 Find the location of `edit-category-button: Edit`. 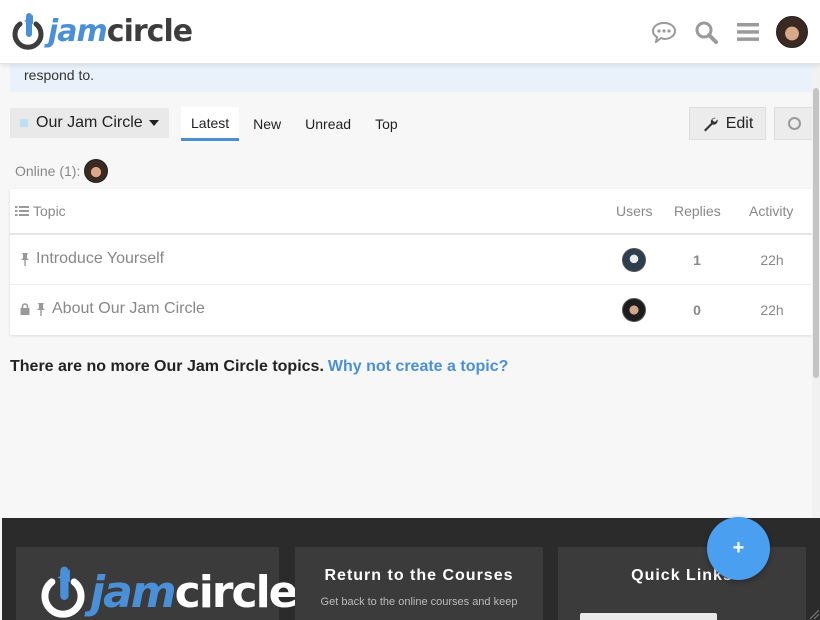

edit-category-button: Edit is located at coordinates (727, 123).